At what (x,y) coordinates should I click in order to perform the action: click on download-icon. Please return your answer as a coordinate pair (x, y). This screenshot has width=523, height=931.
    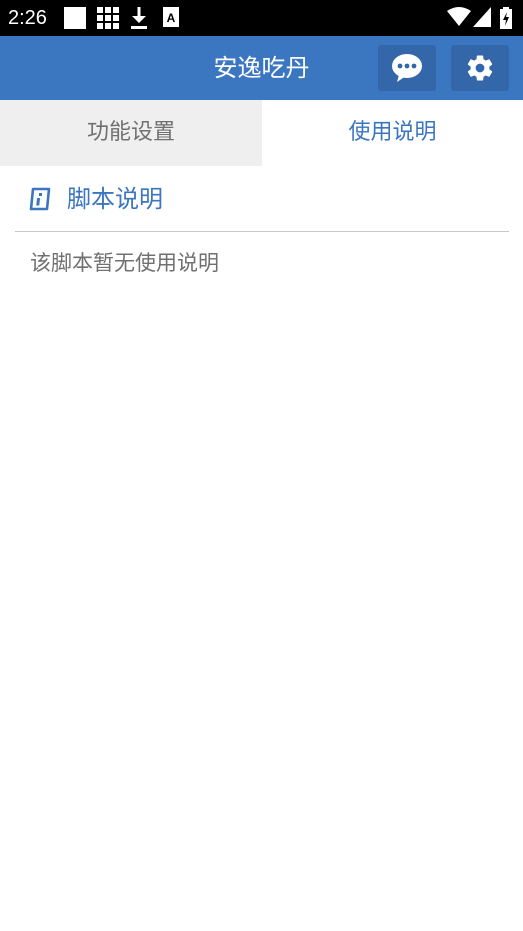
    Looking at the image, I should click on (139, 18).